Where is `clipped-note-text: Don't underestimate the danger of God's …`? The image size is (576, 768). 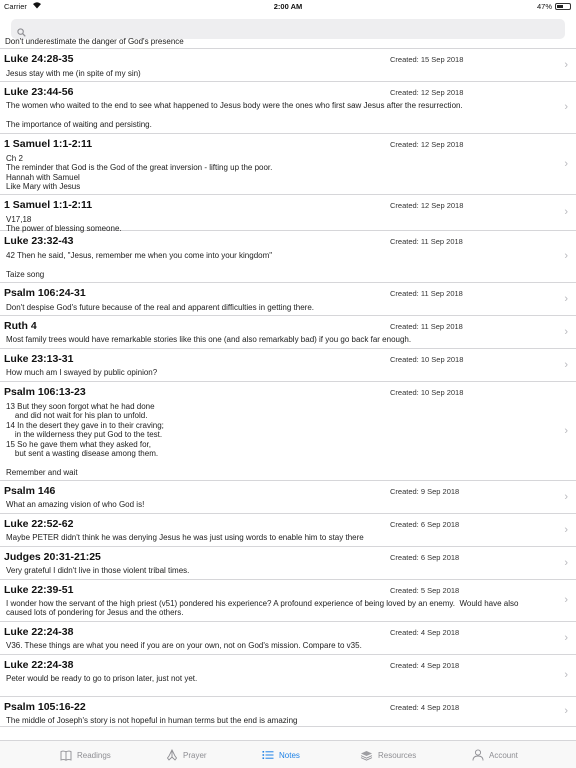 clipped-note-text: Don't underestimate the danger of God's … is located at coordinates (94, 41).